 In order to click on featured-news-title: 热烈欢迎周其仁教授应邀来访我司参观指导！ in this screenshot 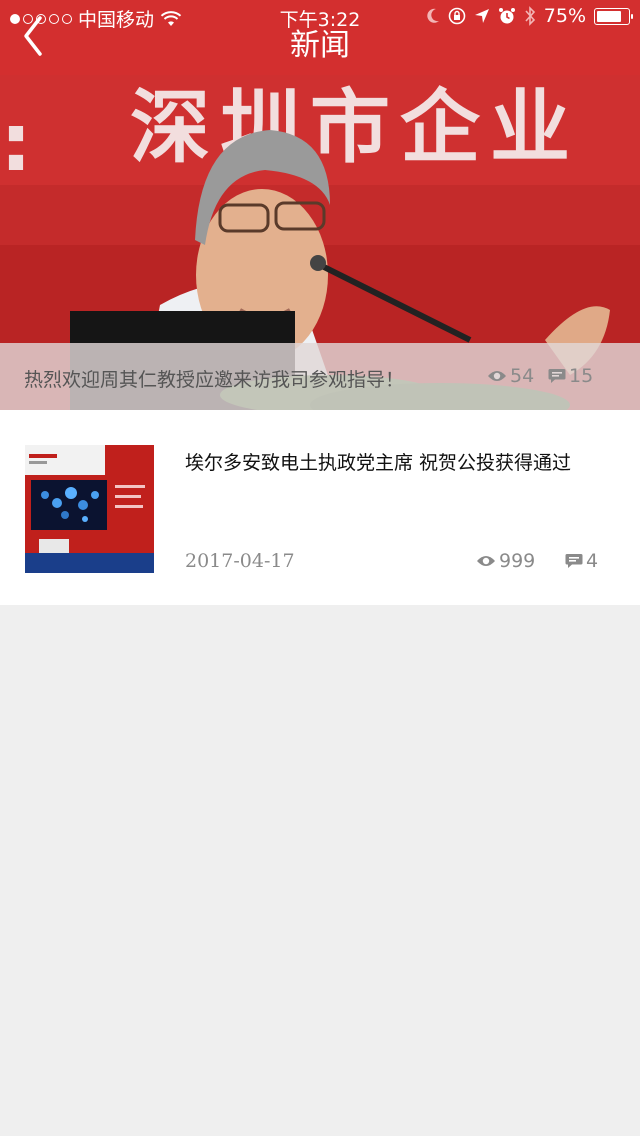, I will do `click(214, 380)`.